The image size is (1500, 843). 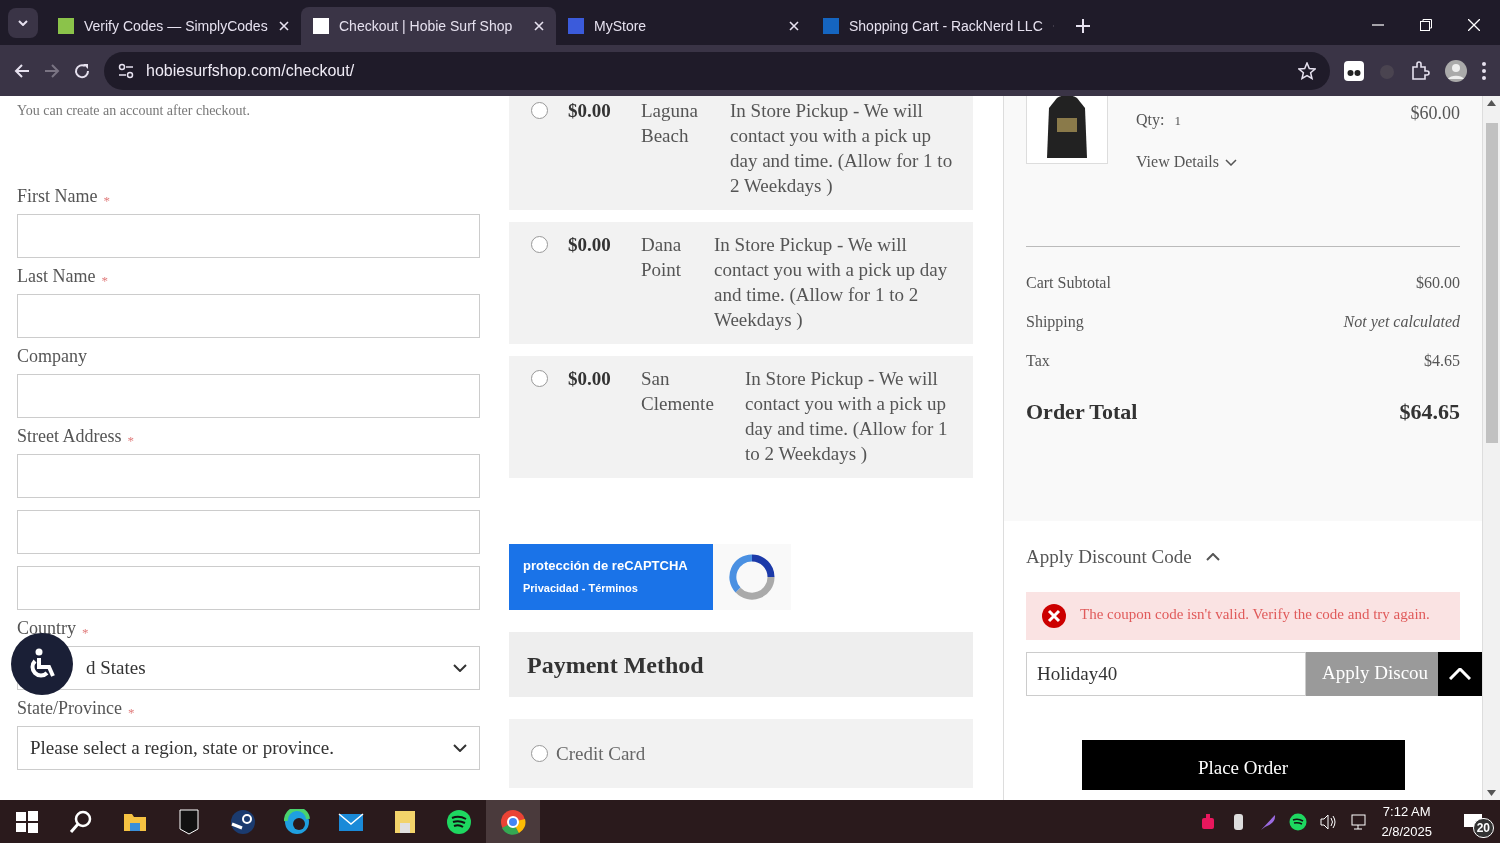 What do you see at coordinates (1054, 615) in the screenshot?
I see `error-icon` at bounding box center [1054, 615].